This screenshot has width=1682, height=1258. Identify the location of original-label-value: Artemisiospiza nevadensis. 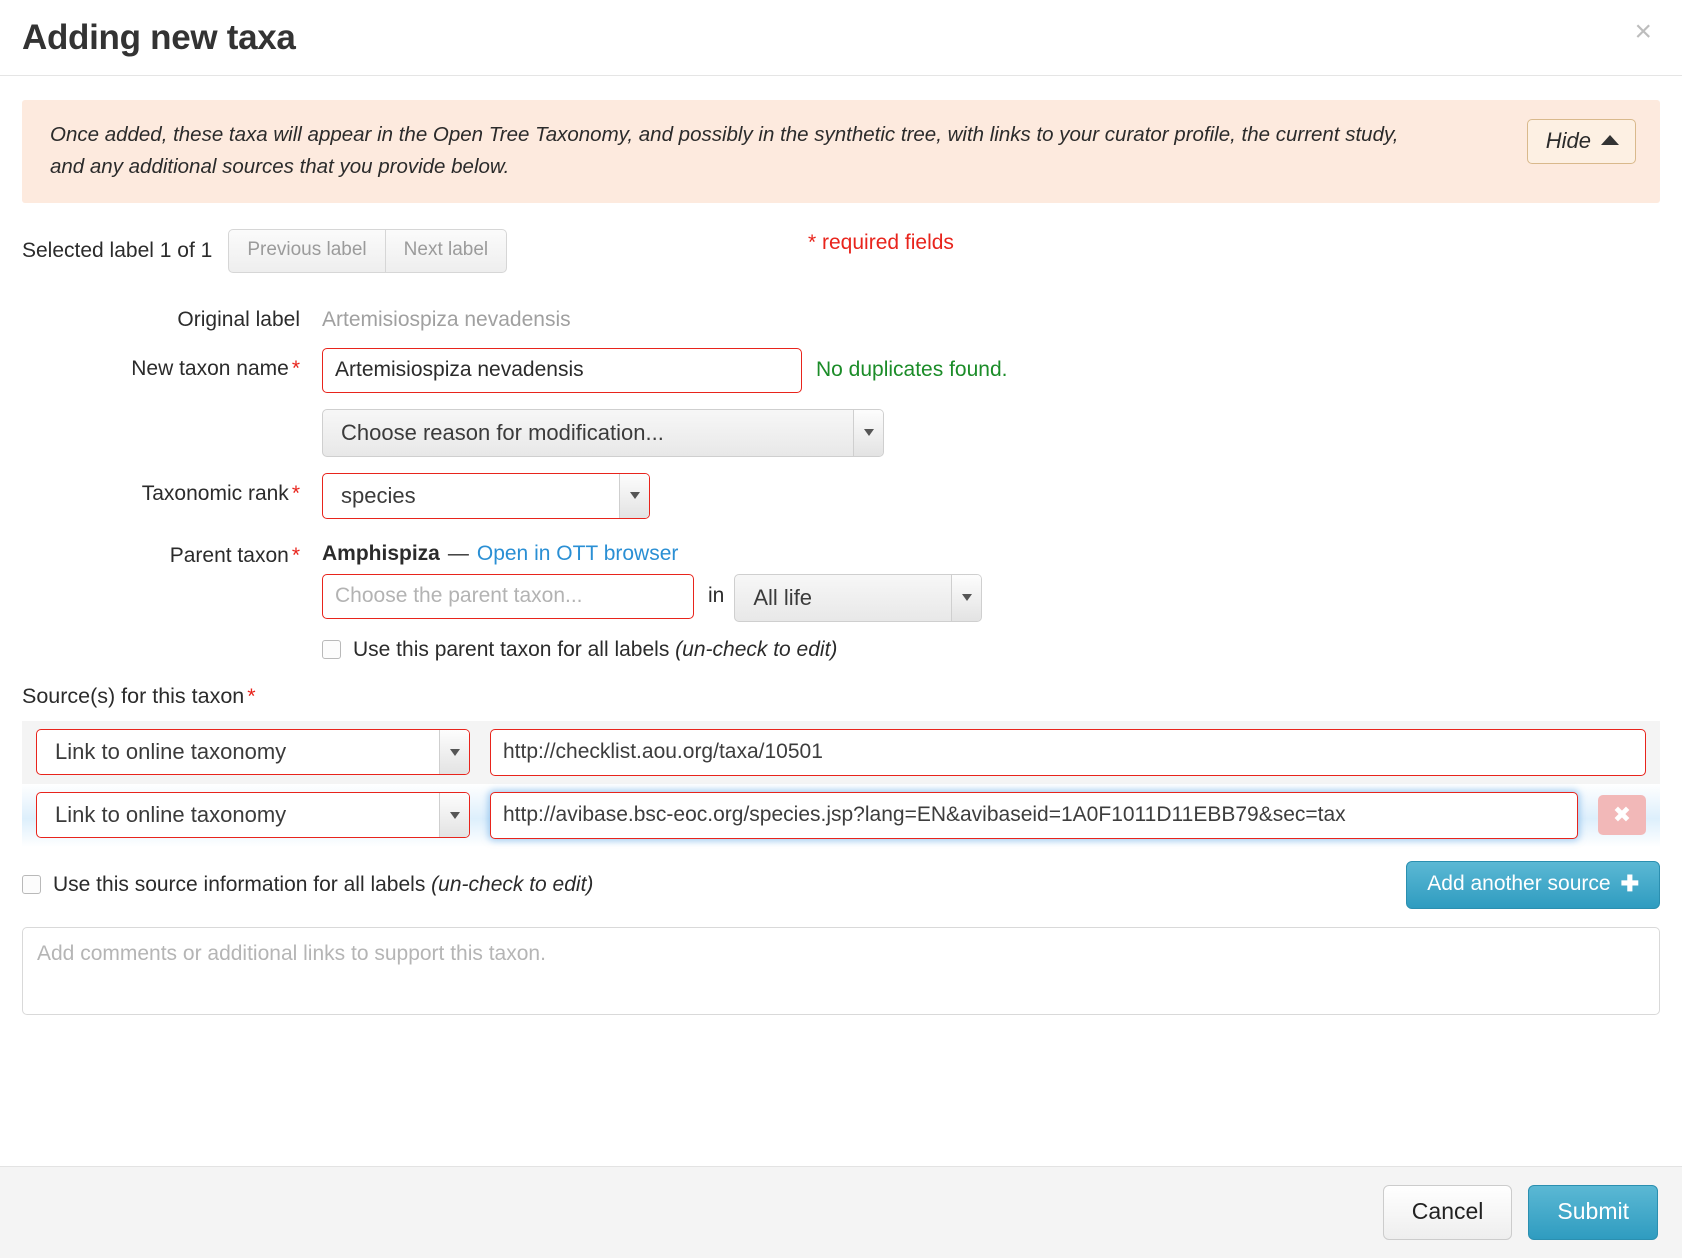
(446, 319).